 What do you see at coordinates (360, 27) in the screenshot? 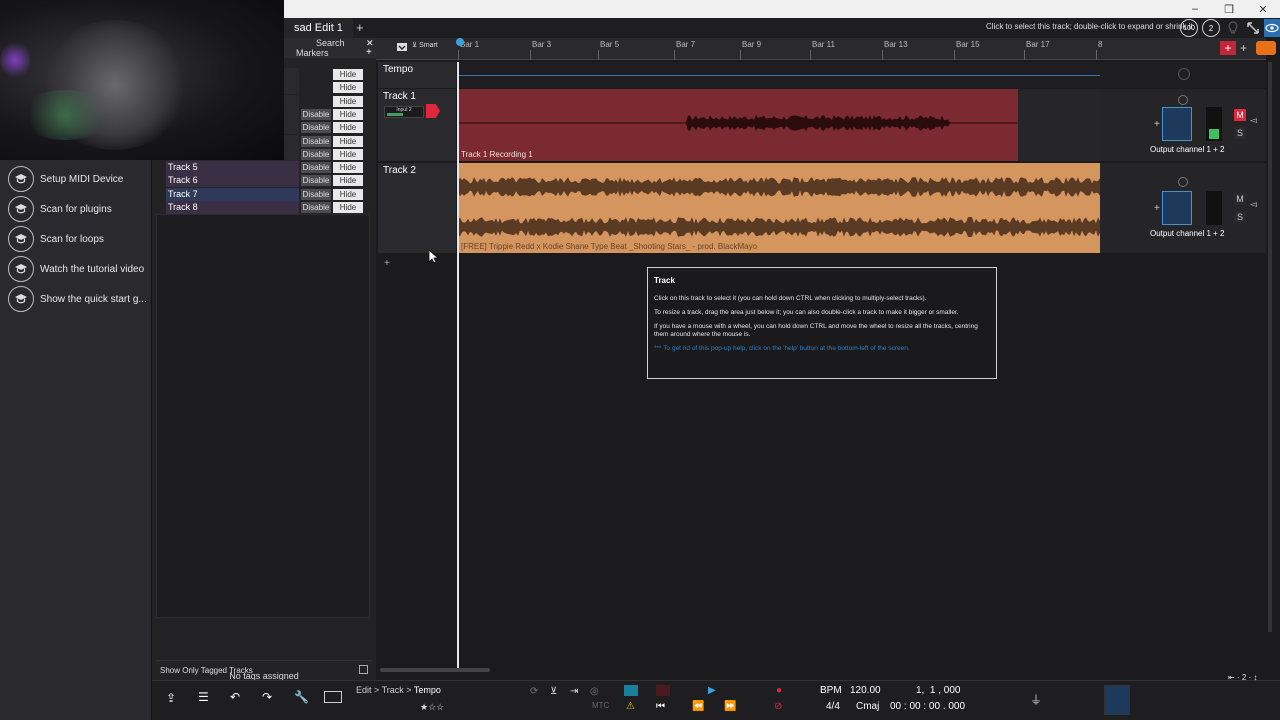
I see `add-tab-button: +` at bounding box center [360, 27].